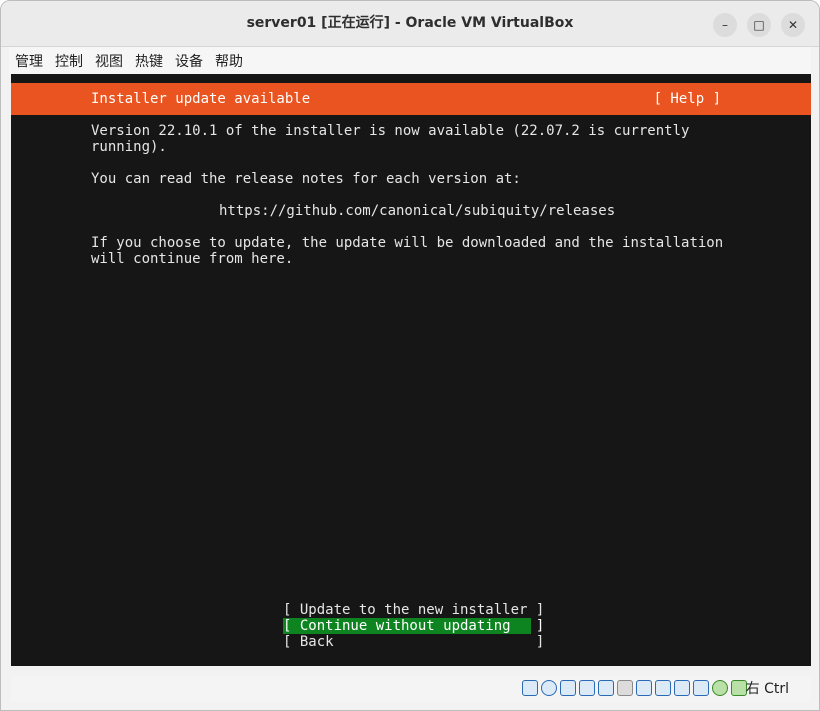  Describe the element at coordinates (149, 61) in the screenshot. I see `menu-hotkeys: 热键` at that location.